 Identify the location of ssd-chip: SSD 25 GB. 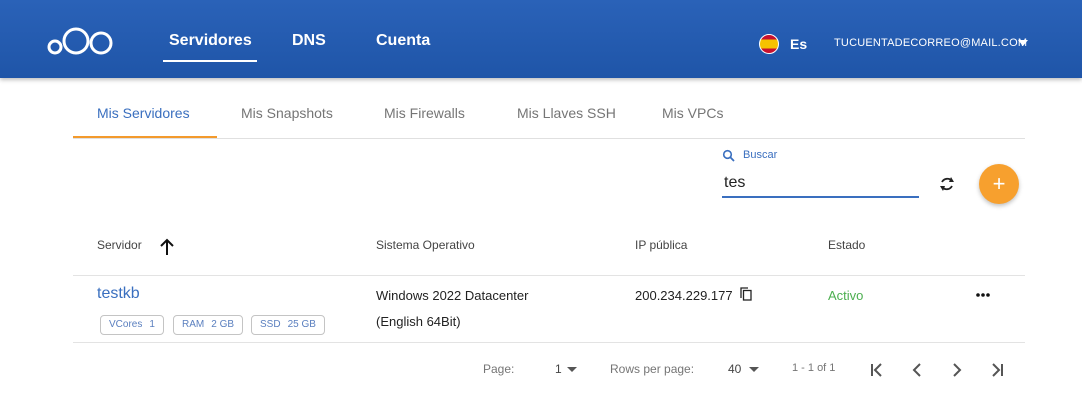
(288, 325).